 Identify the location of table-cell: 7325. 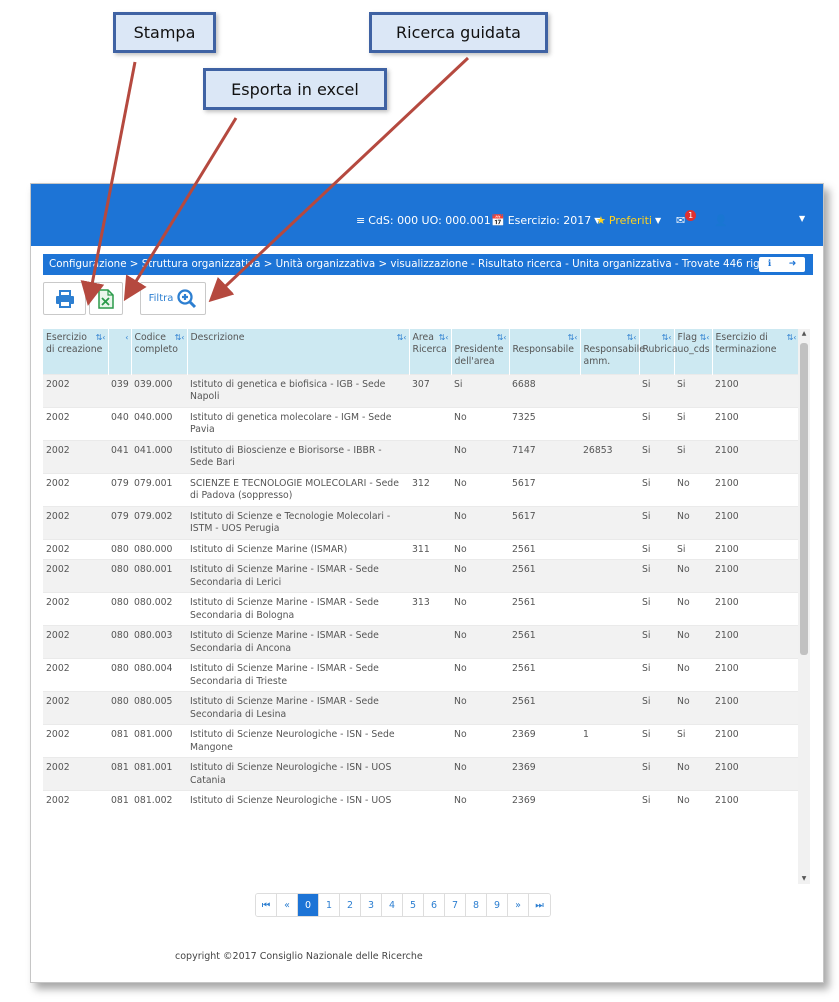
(544, 423).